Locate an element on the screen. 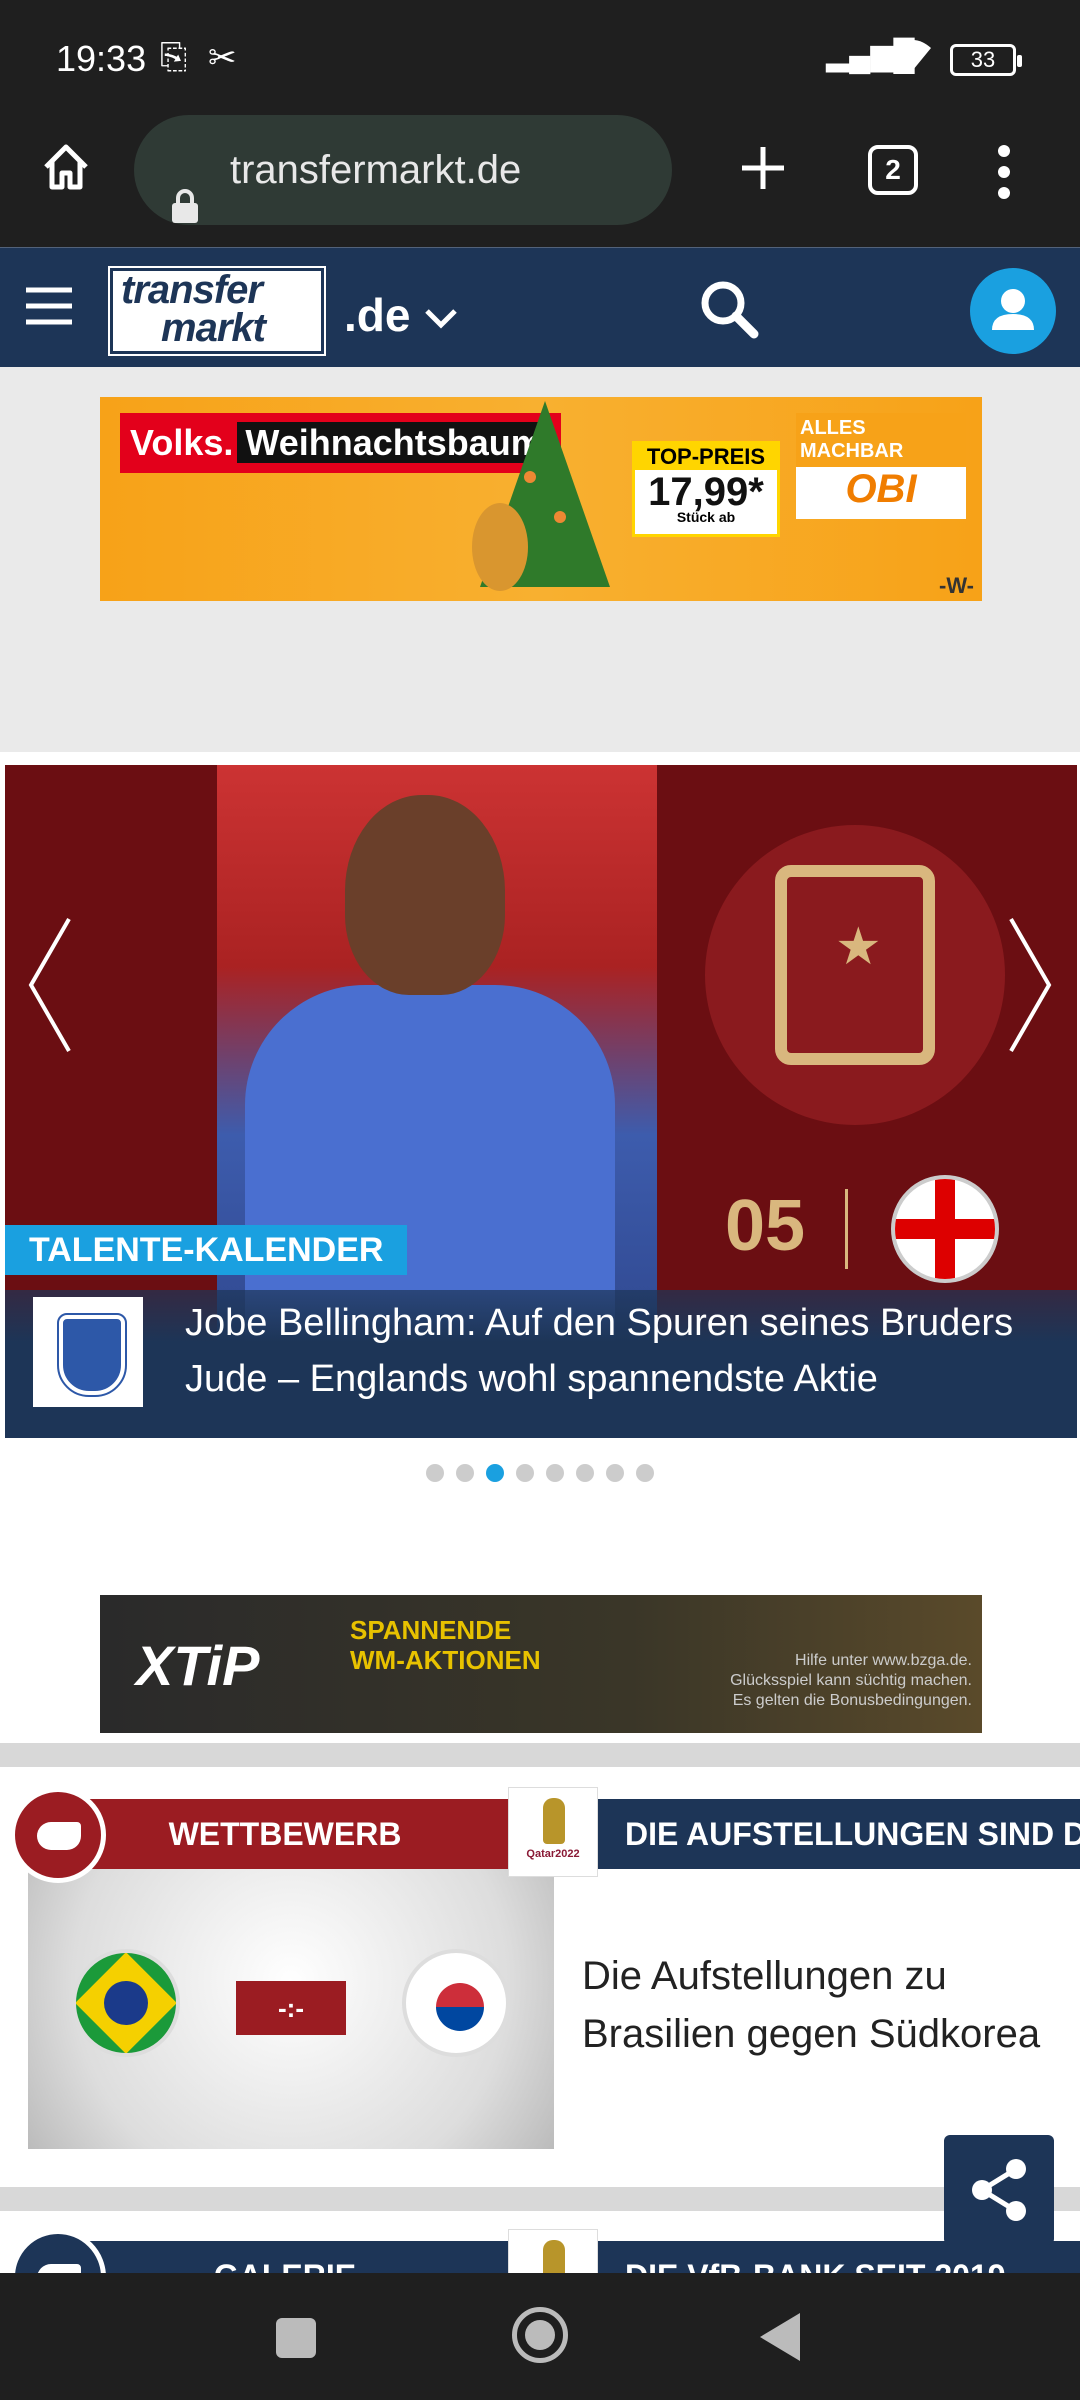  back-button is located at coordinates (780, 2337).